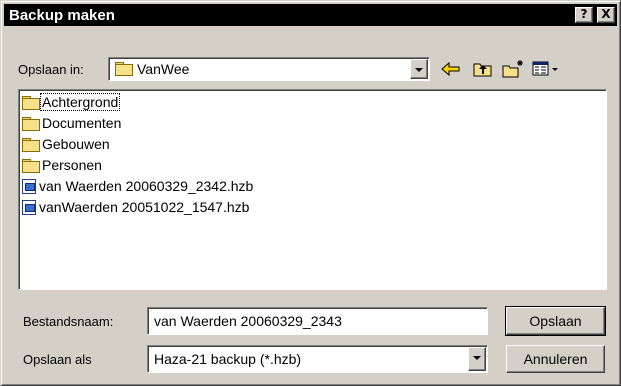 The height and width of the screenshot is (386, 621). What do you see at coordinates (82, 123) in the screenshot?
I see `list-item-label: Documenten` at bounding box center [82, 123].